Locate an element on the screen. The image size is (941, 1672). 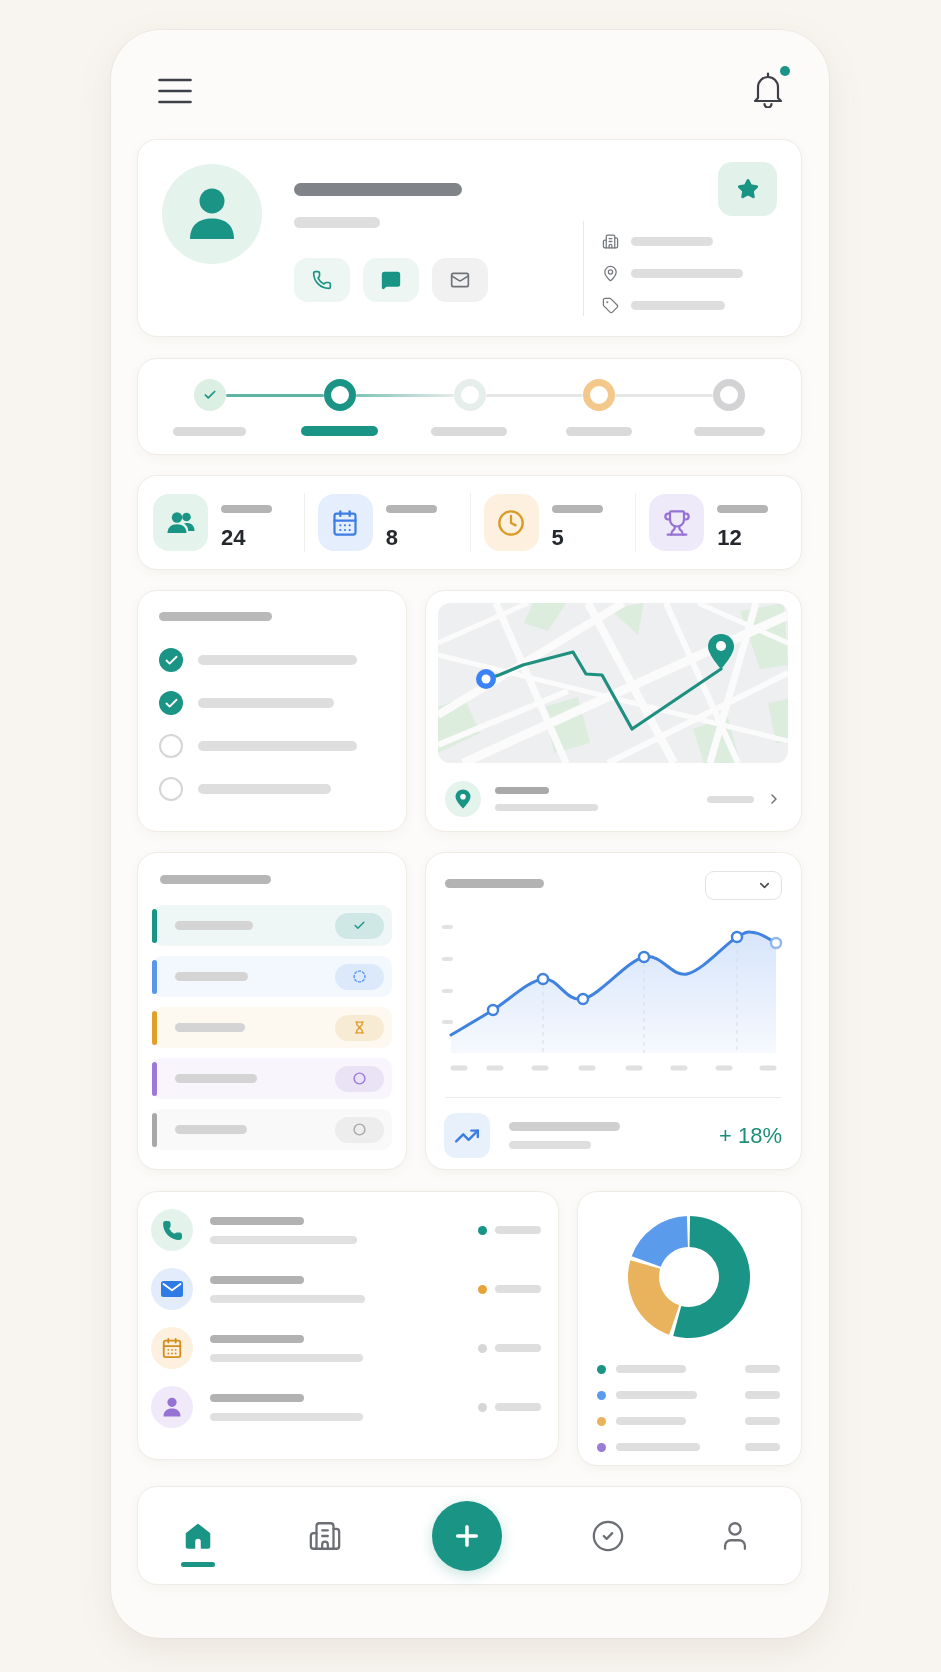
tag-icon is located at coordinates (610, 305).